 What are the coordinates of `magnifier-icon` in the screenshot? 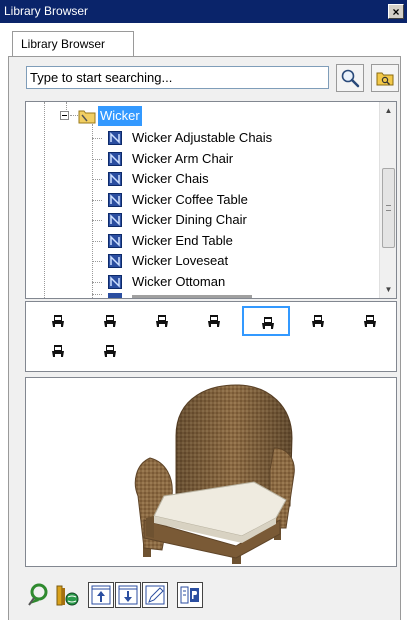 It's located at (350, 78).